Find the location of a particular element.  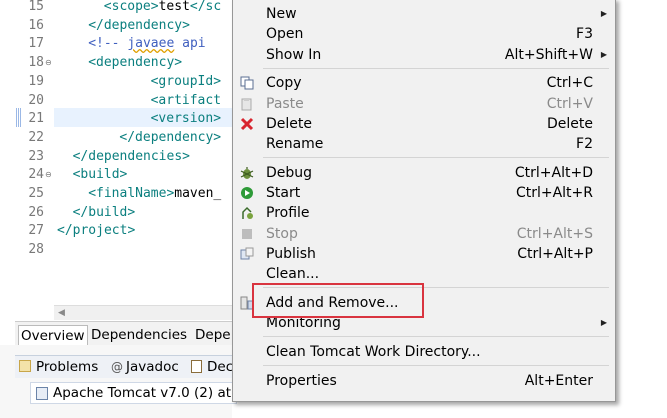

xml-tag: <dependency> is located at coordinates (135, 63).